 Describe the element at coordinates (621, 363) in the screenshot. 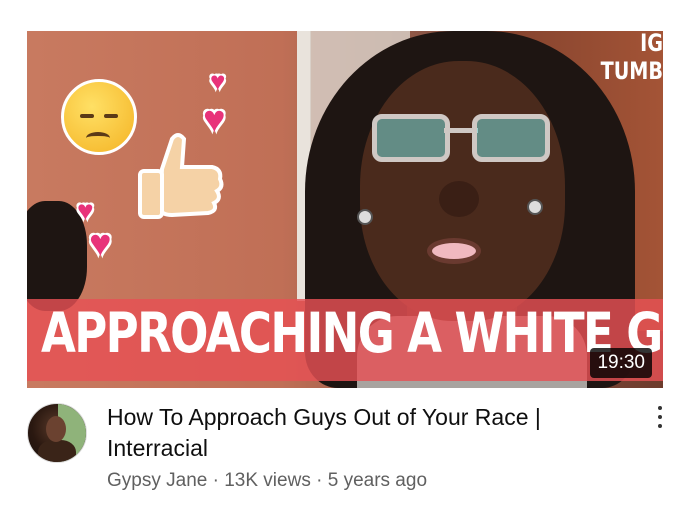

I see `duration-badge: 19:30` at that location.